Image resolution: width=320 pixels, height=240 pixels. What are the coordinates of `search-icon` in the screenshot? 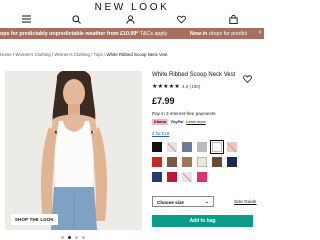 It's located at (76, 19).